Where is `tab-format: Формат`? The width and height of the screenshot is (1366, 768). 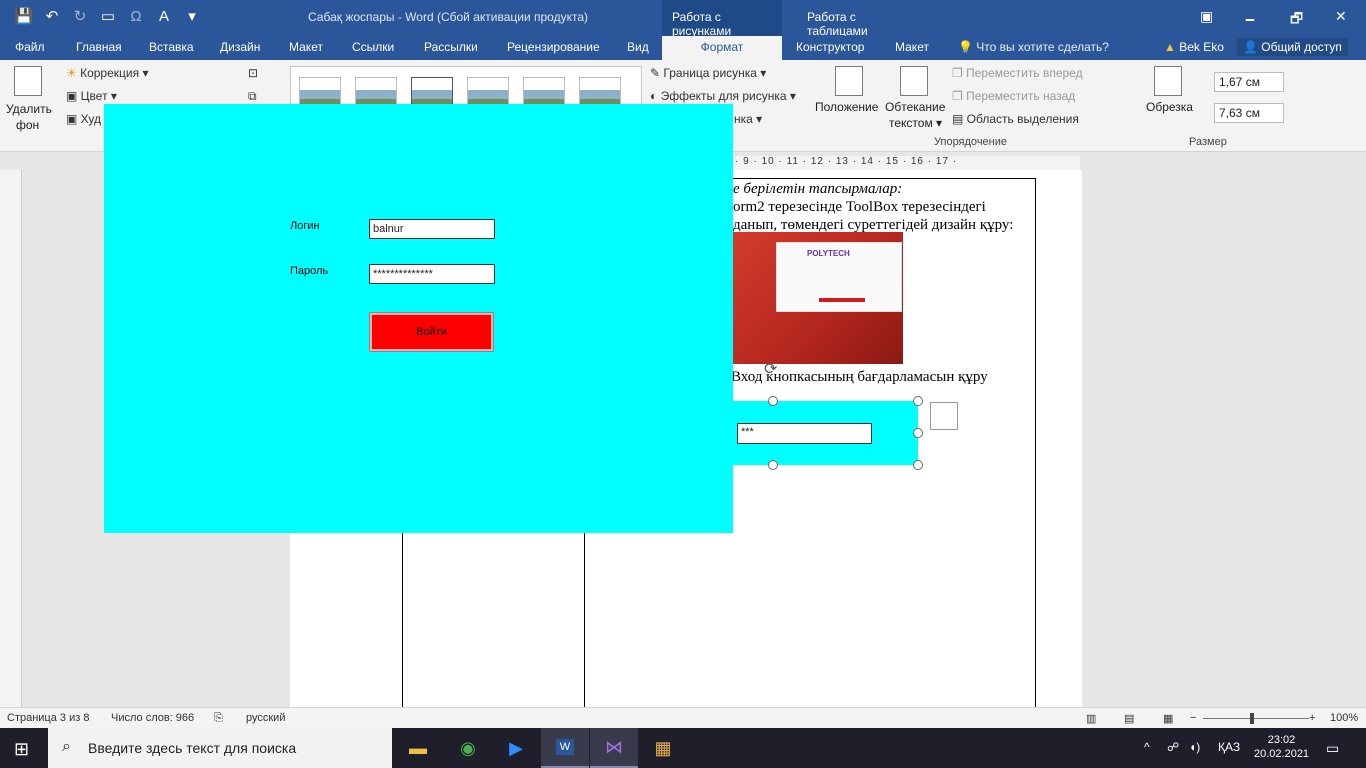
tab-format: Формат is located at coordinates (722, 48).